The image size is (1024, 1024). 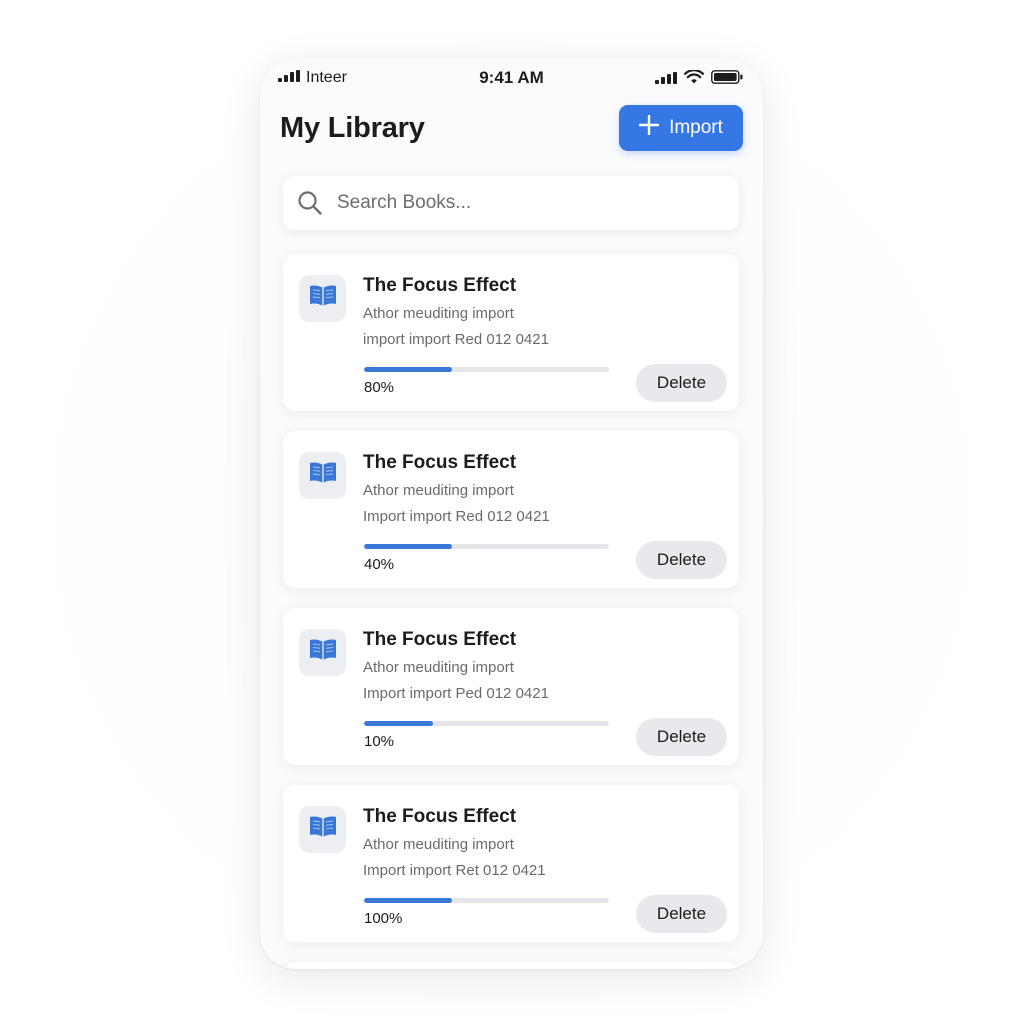 I want to click on book-meta-line-2: Import import Red 012 0421, so click(x=456, y=516).